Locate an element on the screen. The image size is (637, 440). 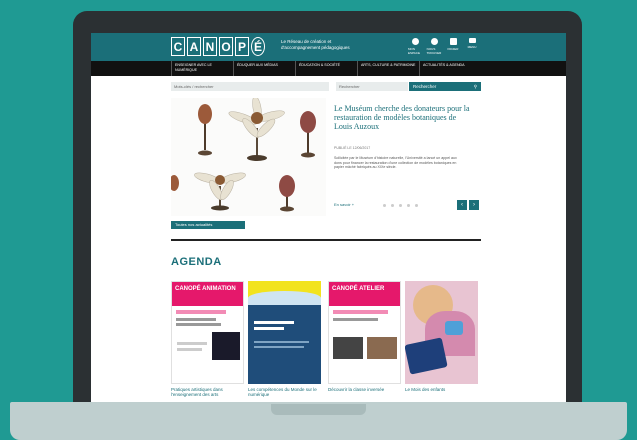
logo-letter: A is located at coordinates (194, 46).